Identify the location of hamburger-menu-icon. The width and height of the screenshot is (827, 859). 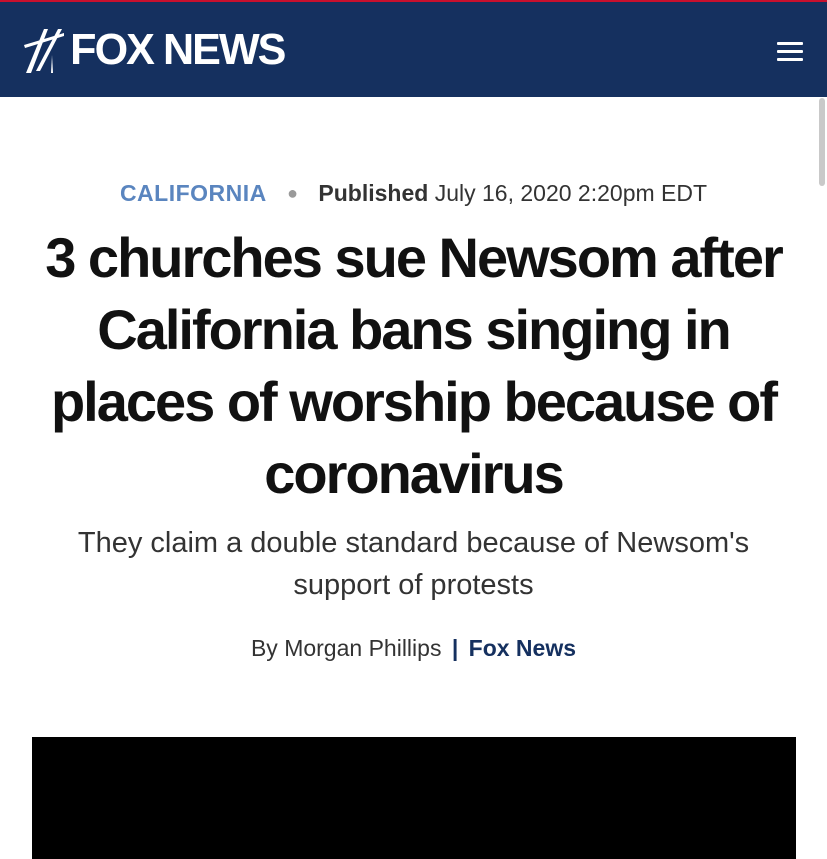
(790, 53).